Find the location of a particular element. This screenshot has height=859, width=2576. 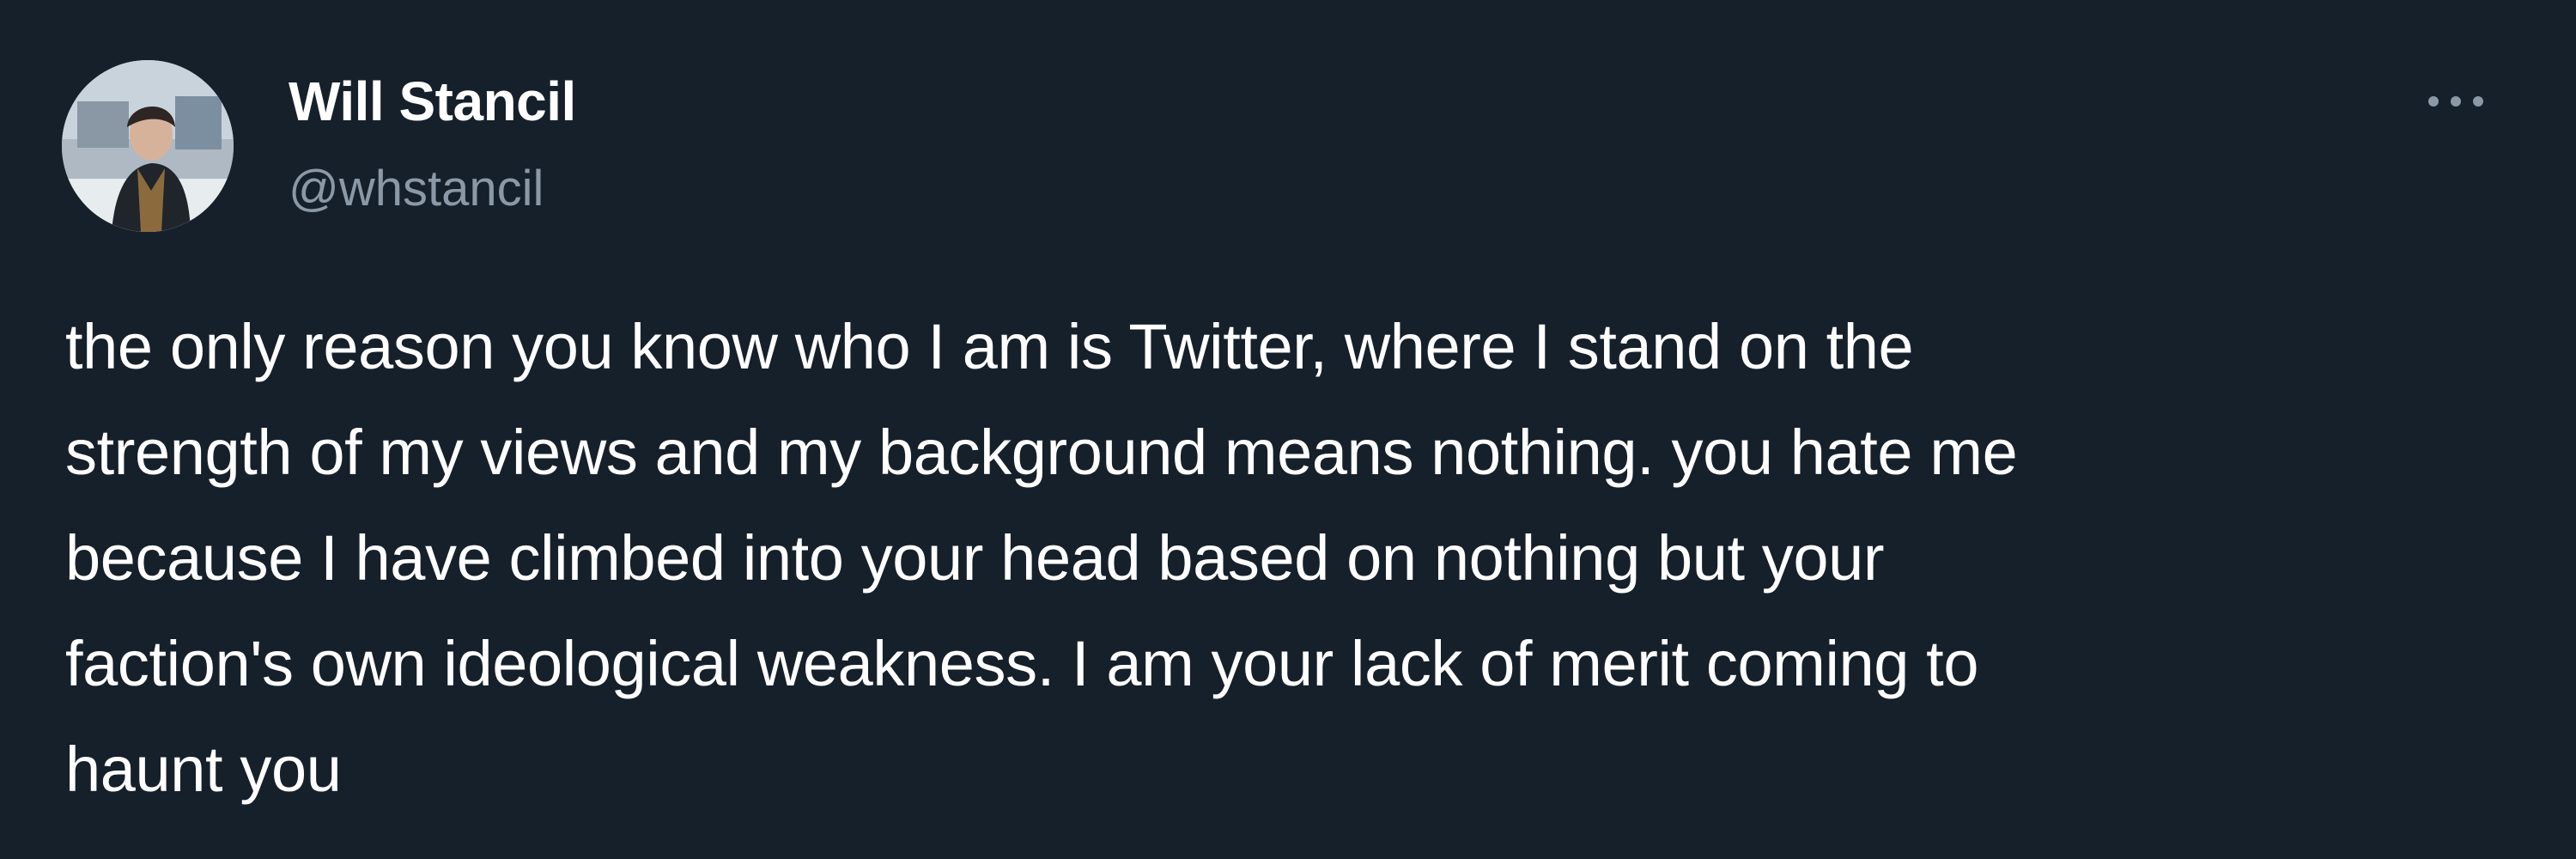

profile-photo-icon is located at coordinates (148, 146).